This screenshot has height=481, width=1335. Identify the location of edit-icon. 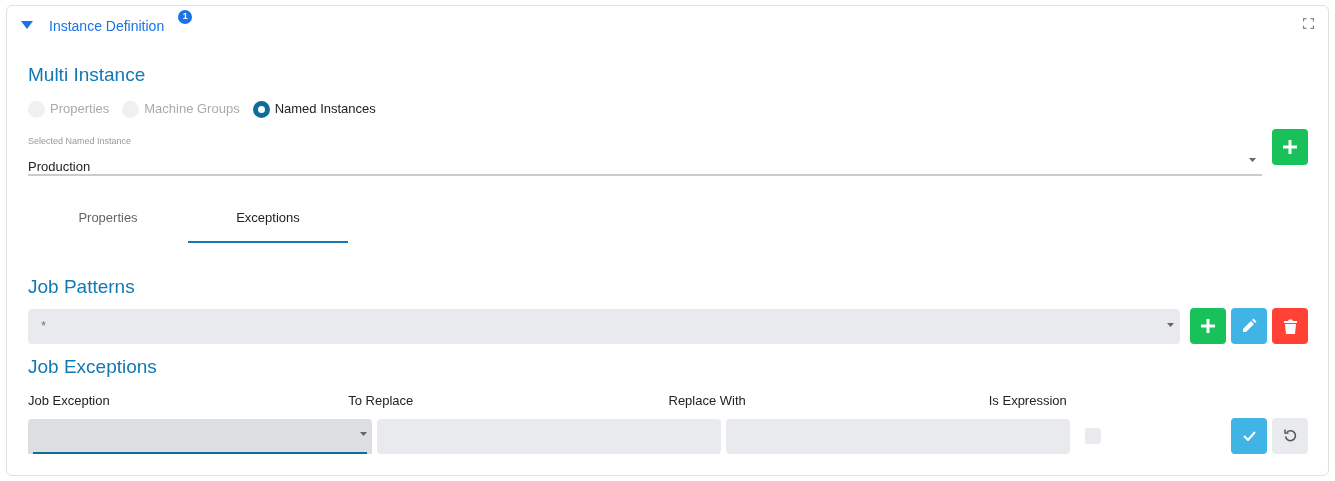
(1249, 326).